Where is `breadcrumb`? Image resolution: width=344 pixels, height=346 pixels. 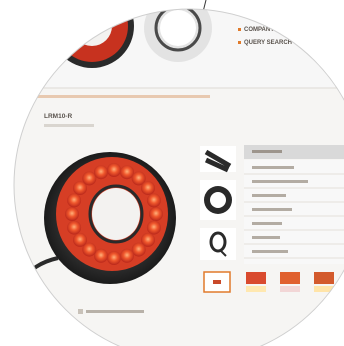 breadcrumb is located at coordinates (115, 96).